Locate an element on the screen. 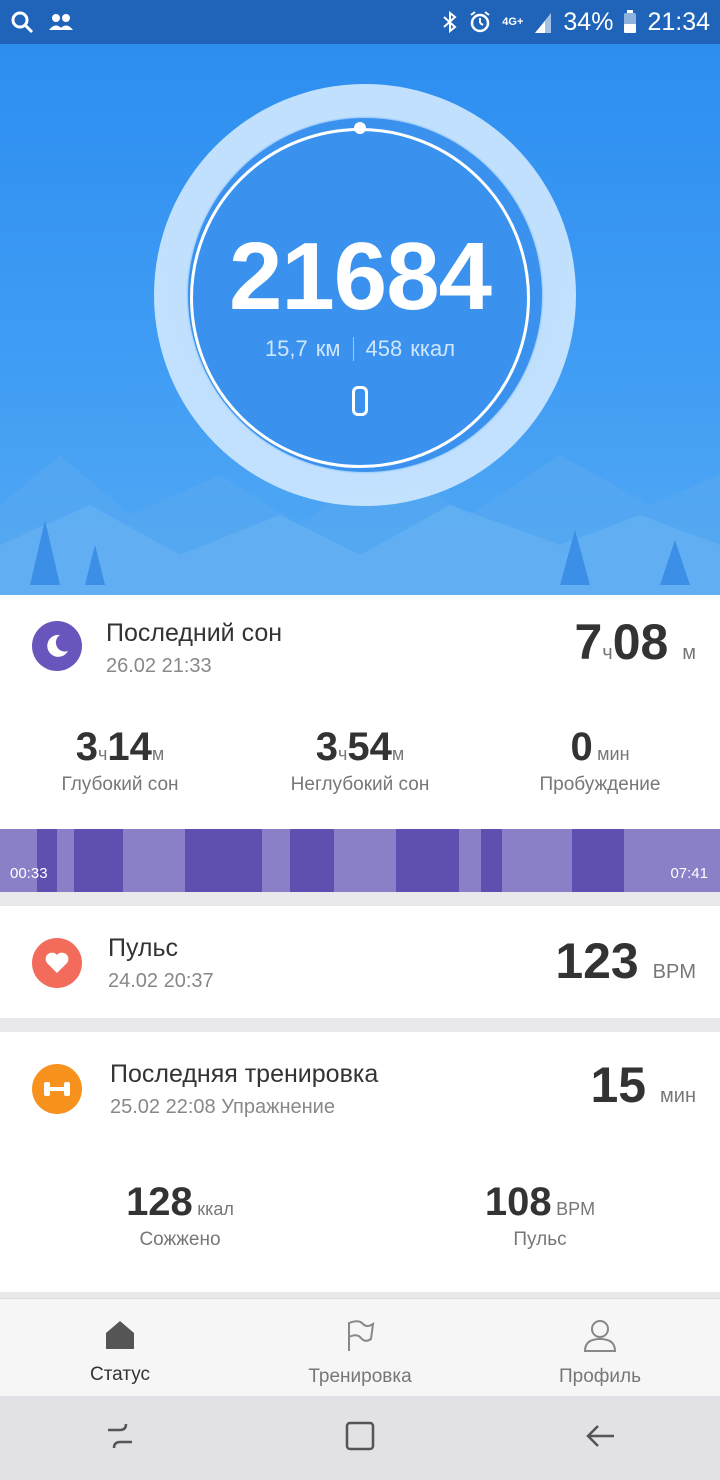 This screenshot has width=720, height=1480. hours-unit: ч is located at coordinates (607, 653).